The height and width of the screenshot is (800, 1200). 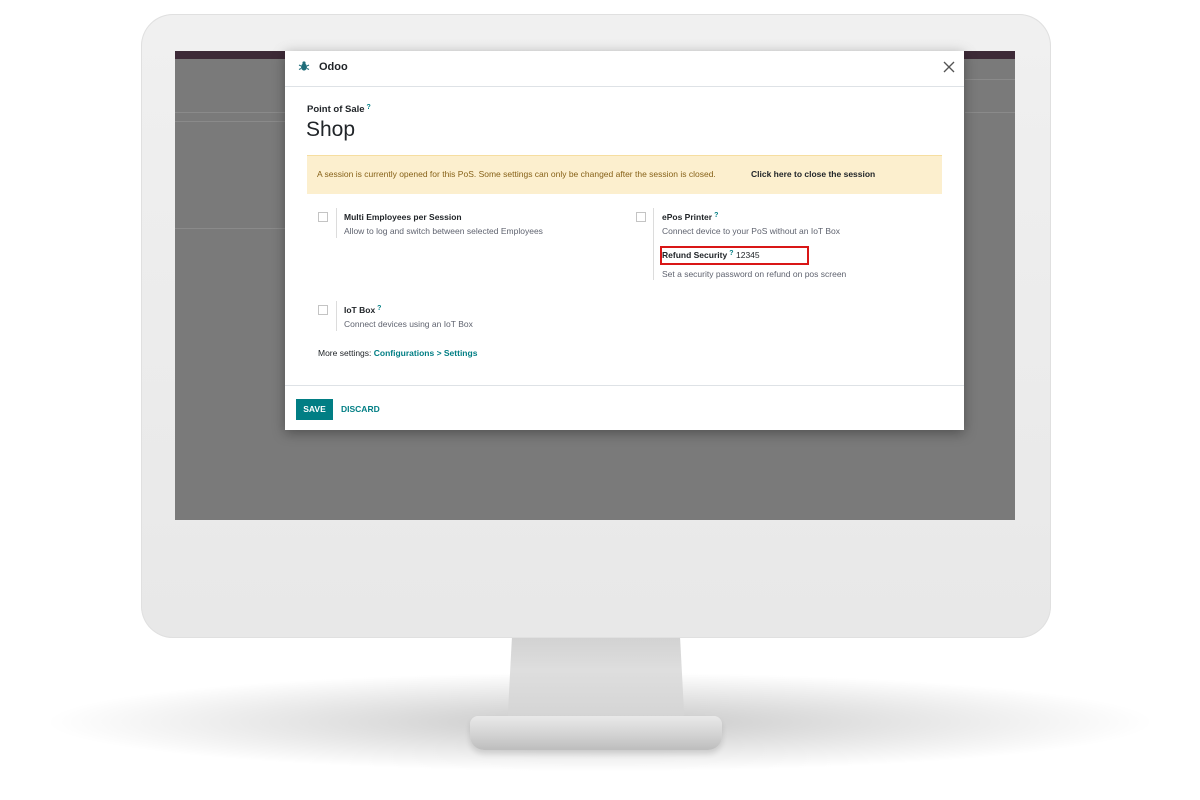 What do you see at coordinates (304, 66) in the screenshot?
I see `odoo-bug-icon` at bounding box center [304, 66].